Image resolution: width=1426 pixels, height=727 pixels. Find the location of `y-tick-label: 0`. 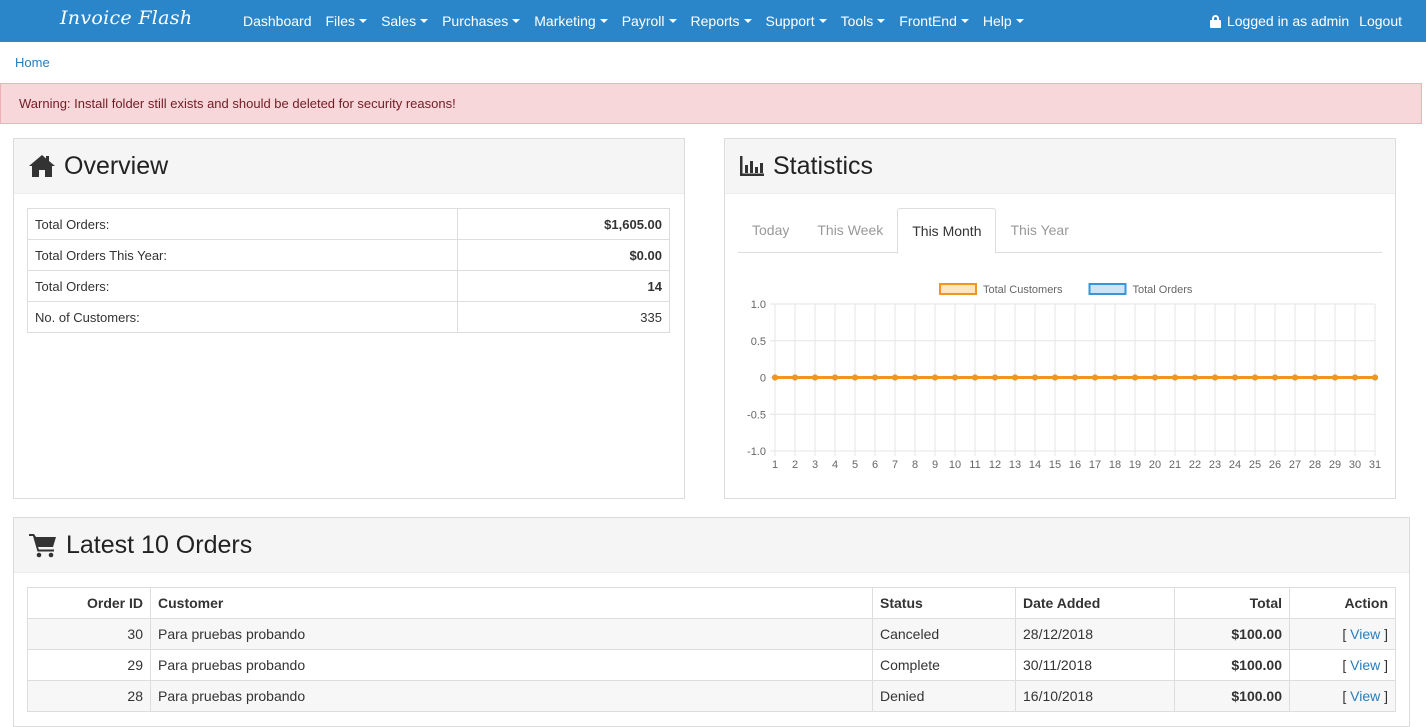

y-tick-label: 0 is located at coordinates (763, 379).